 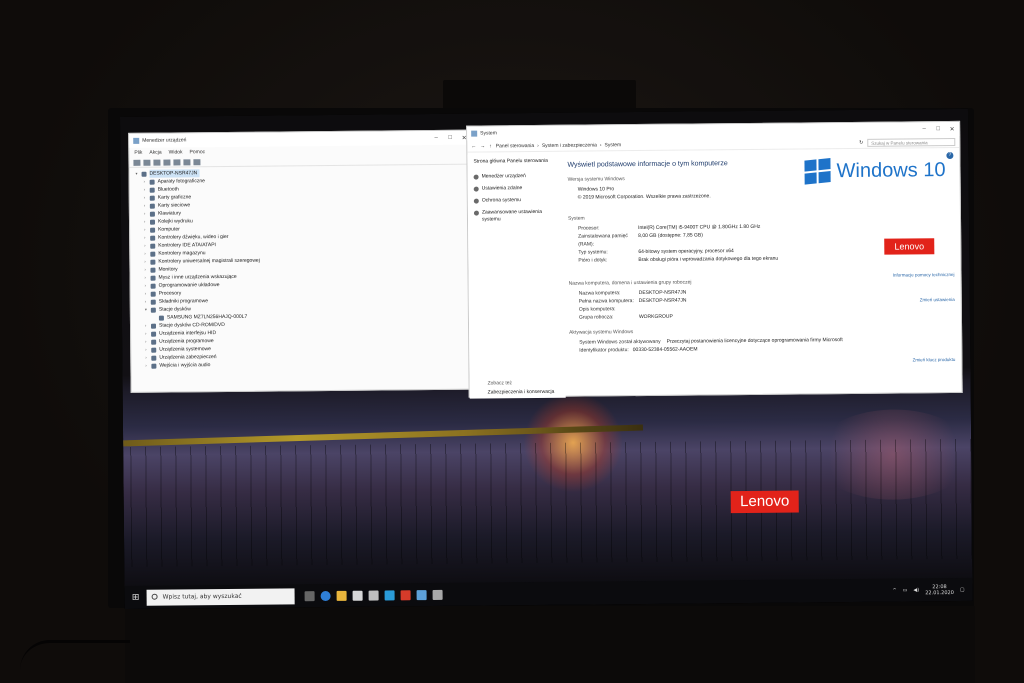 What do you see at coordinates (665, 350) in the screenshot?
I see `product-id-value: 00330-52384-05562-AAOEM` at bounding box center [665, 350].